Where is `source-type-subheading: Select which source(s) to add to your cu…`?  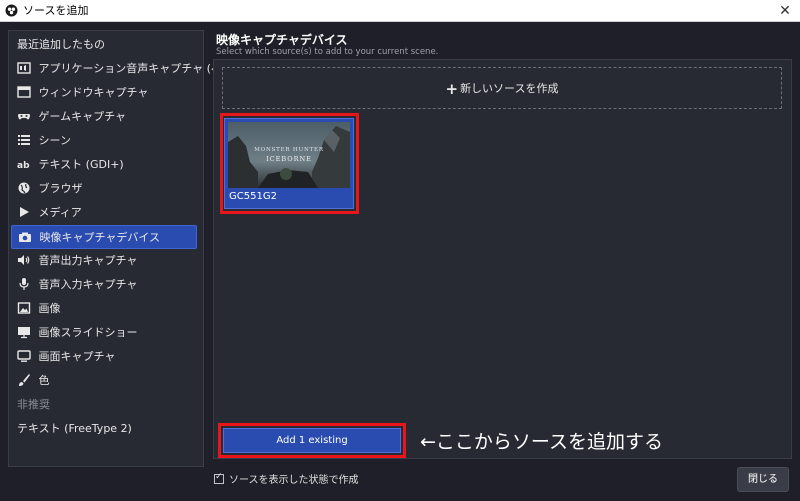 source-type-subheading: Select which source(s) to add to your cu… is located at coordinates (327, 52).